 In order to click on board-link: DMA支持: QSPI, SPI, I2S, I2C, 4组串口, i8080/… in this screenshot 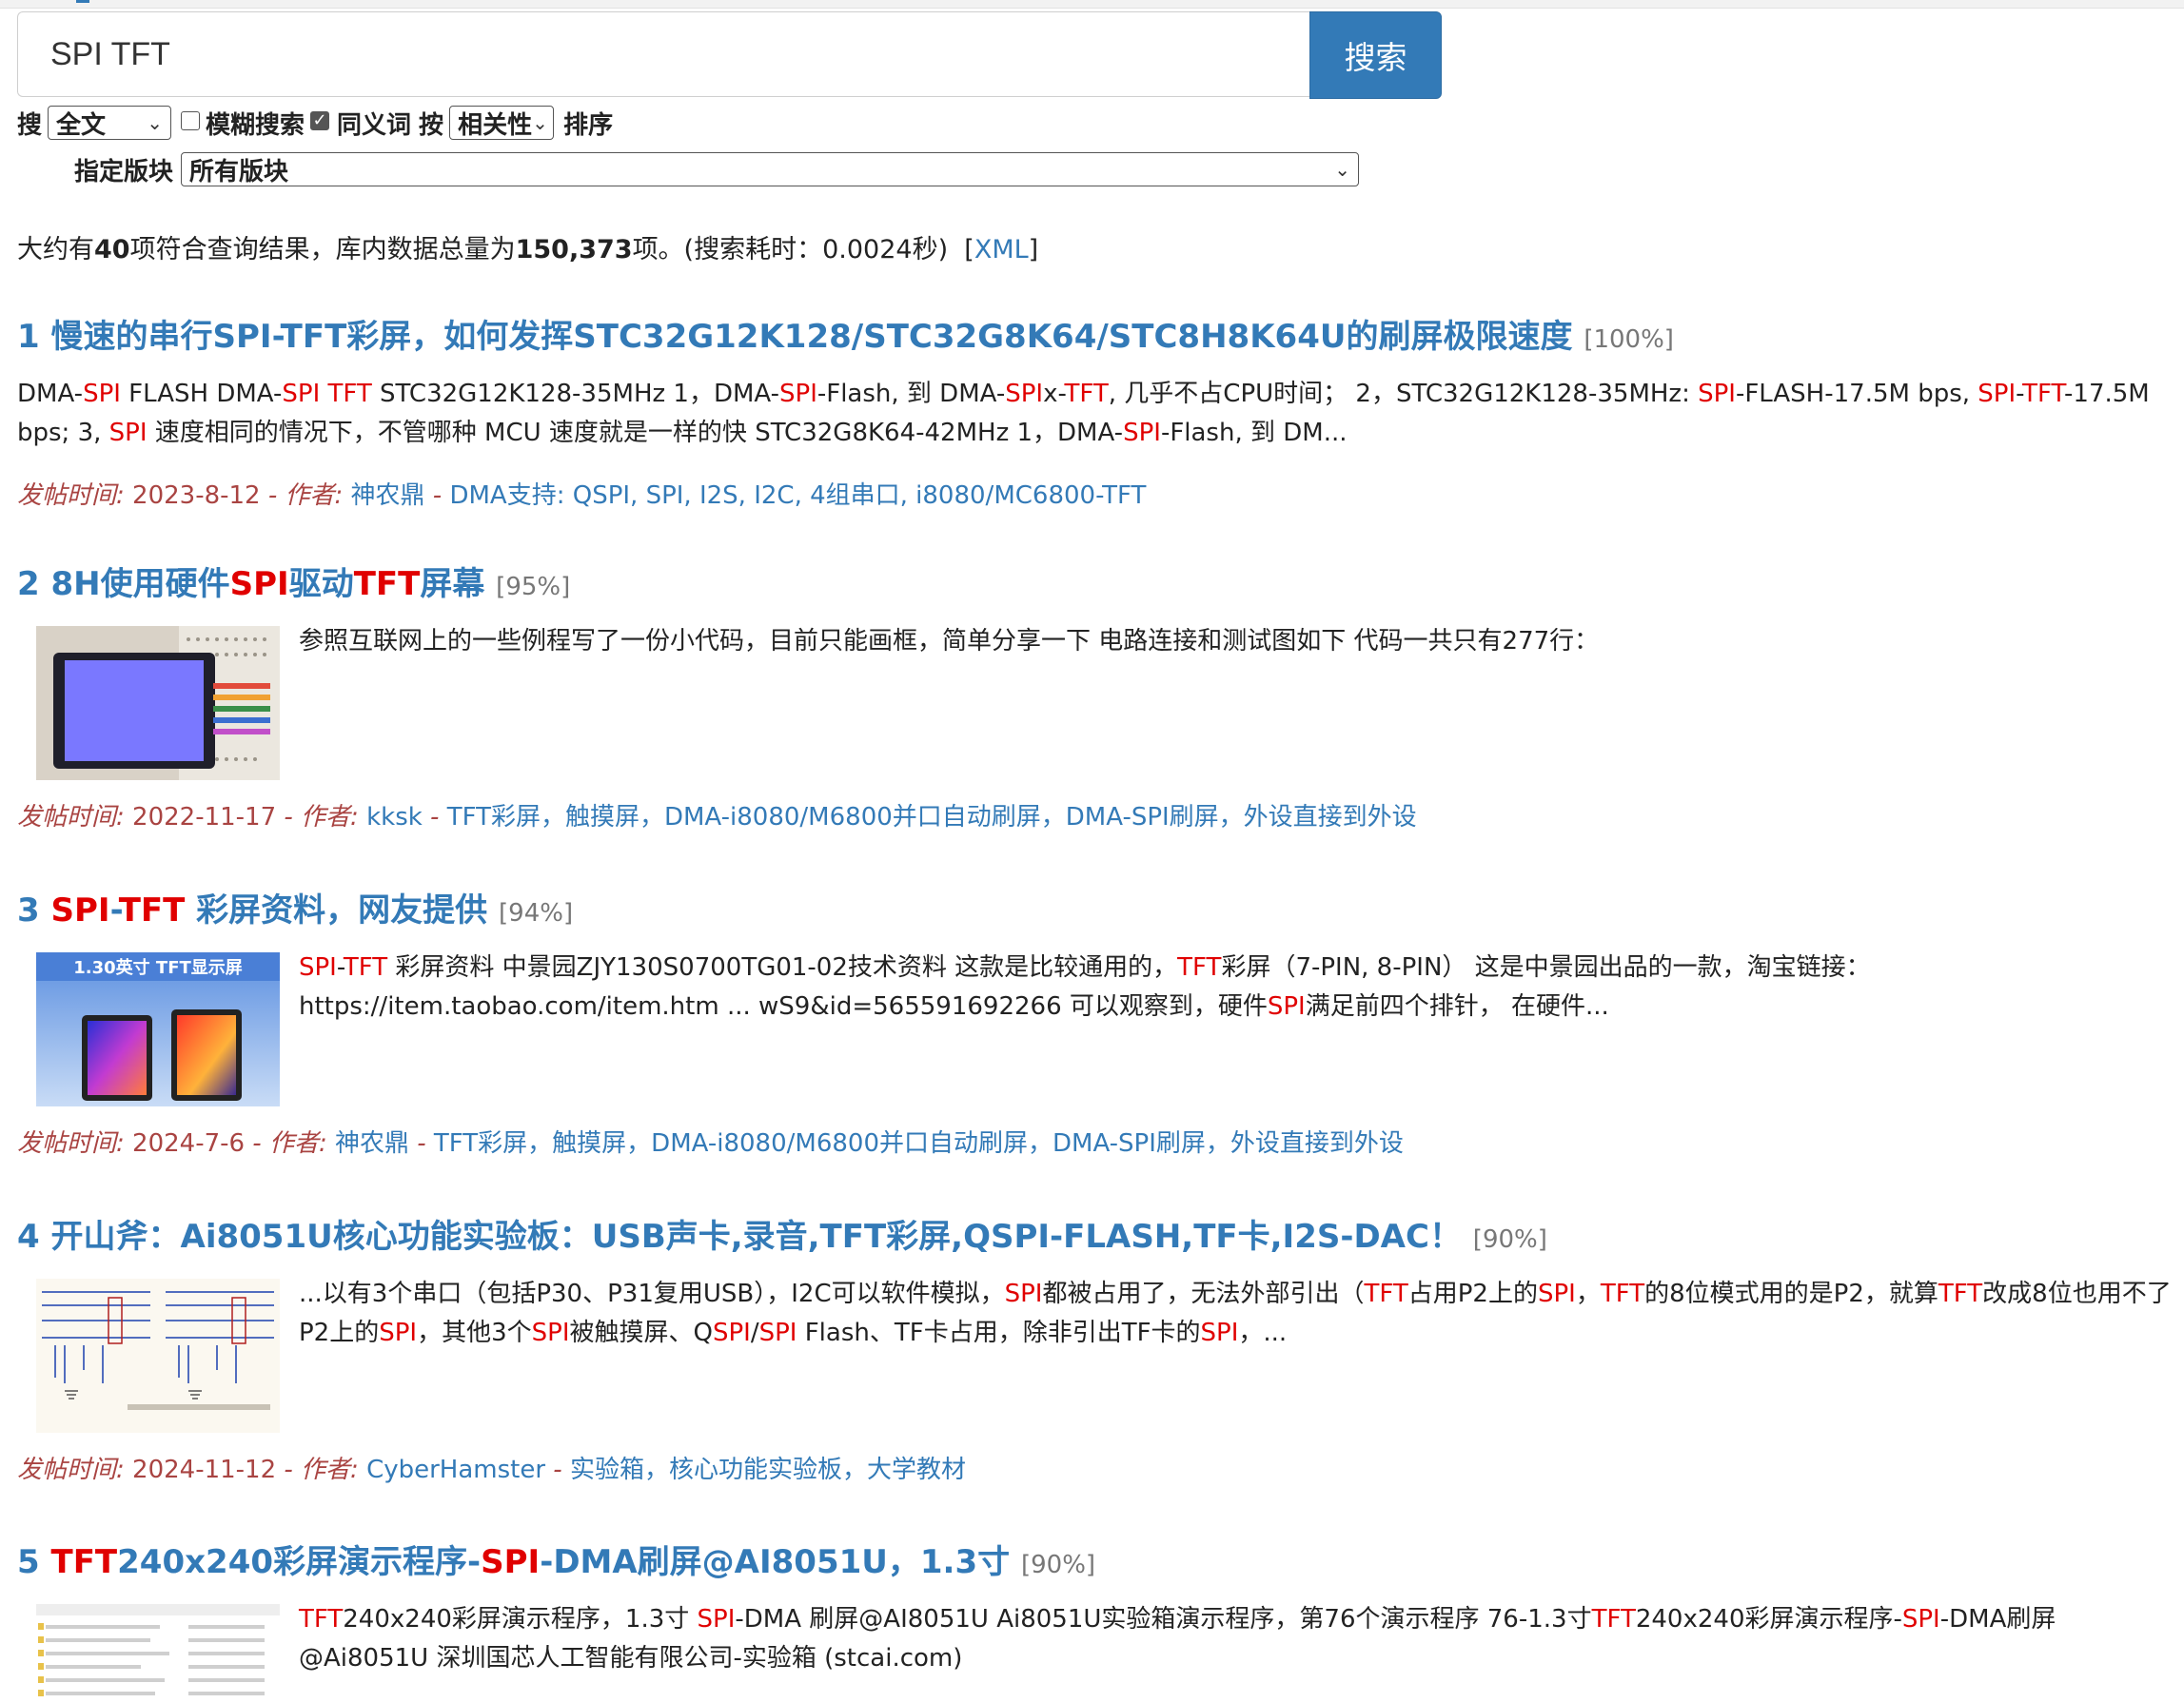, I will do `click(797, 495)`.